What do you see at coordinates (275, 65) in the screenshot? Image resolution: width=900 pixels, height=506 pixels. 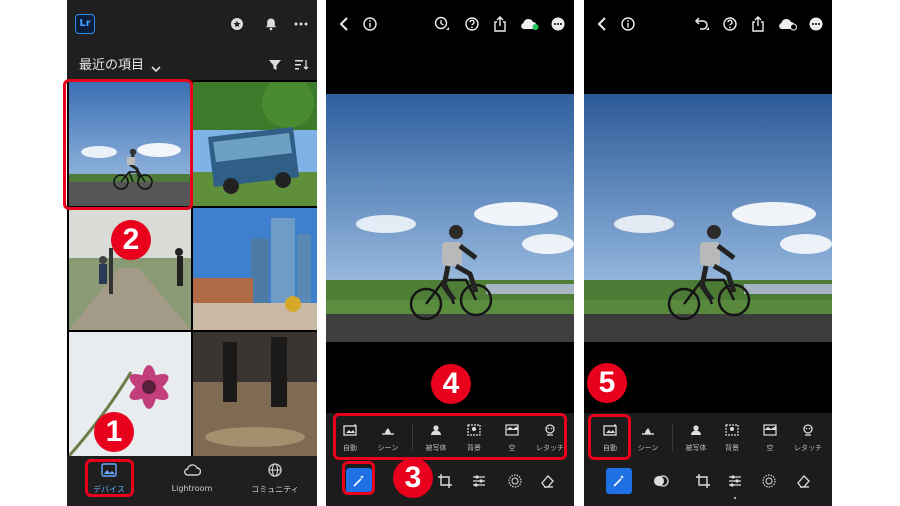 I see `filter-icon` at bounding box center [275, 65].